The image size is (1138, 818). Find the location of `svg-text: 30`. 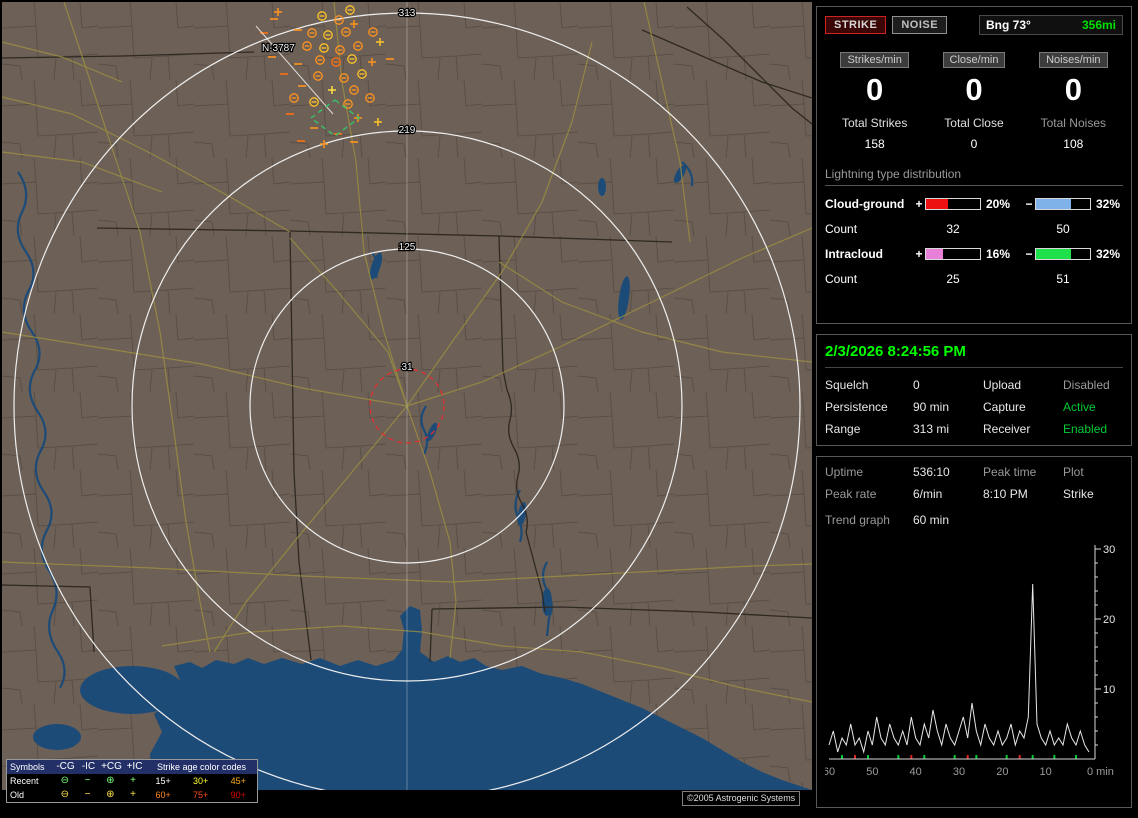

svg-text: 30 is located at coordinates (1109, 550).